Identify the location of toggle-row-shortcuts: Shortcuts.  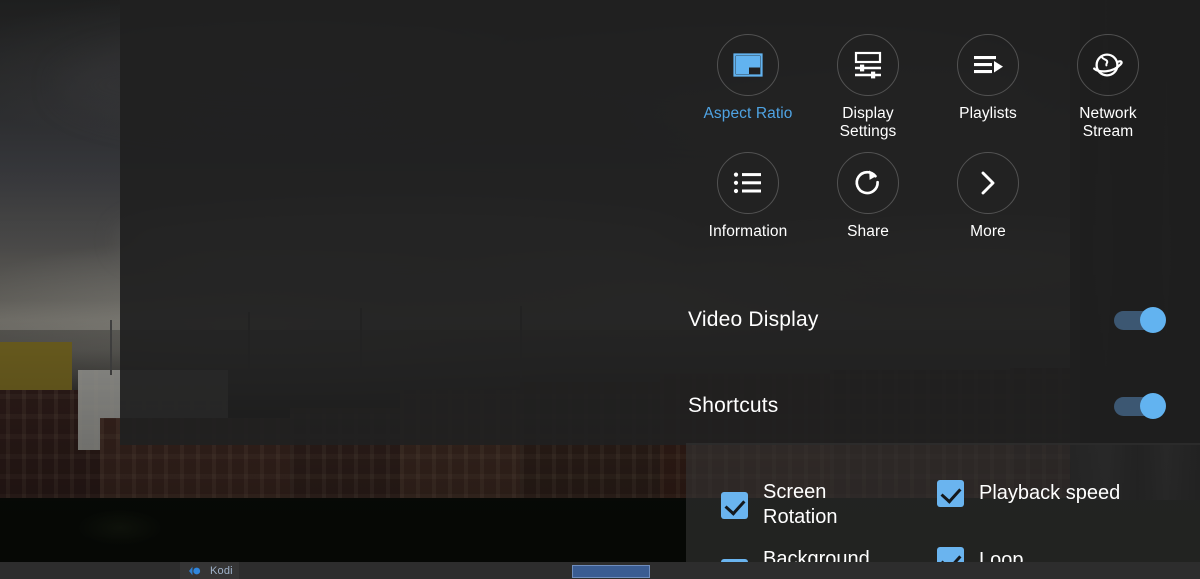
(927, 406).